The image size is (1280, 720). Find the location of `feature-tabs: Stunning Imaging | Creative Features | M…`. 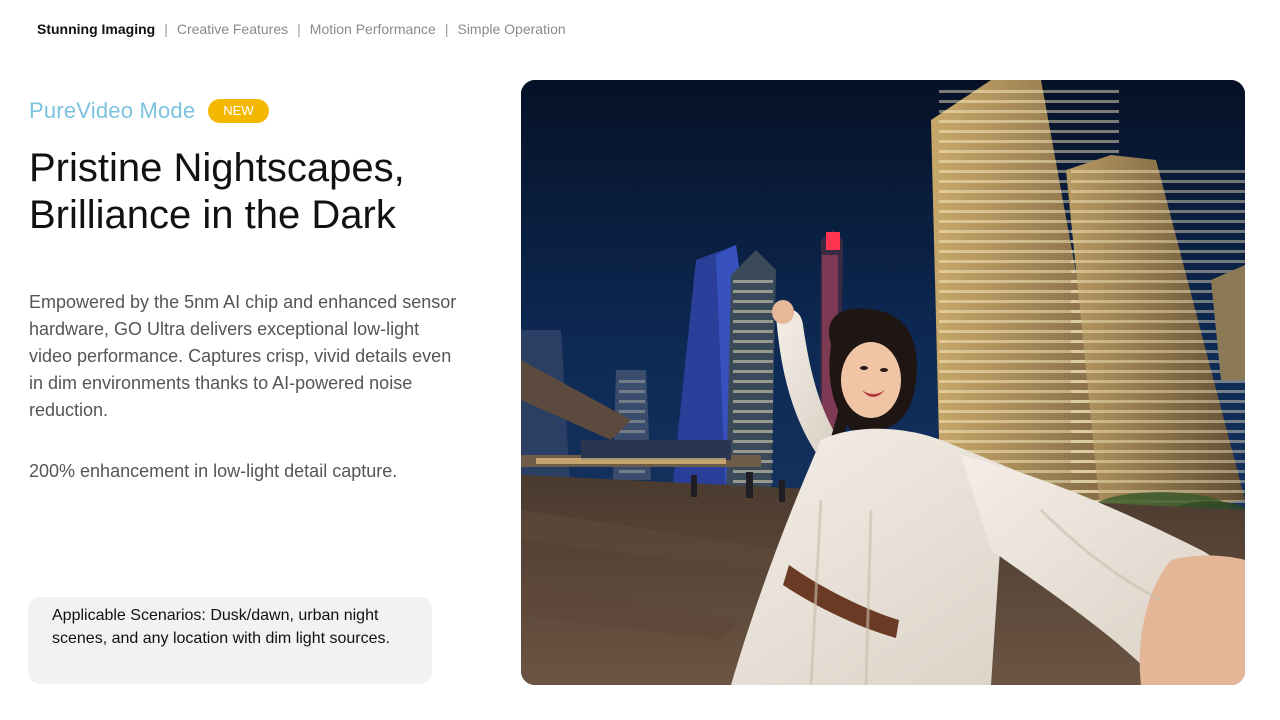

feature-tabs: Stunning Imaging | Creative Features | M… is located at coordinates (301, 29).